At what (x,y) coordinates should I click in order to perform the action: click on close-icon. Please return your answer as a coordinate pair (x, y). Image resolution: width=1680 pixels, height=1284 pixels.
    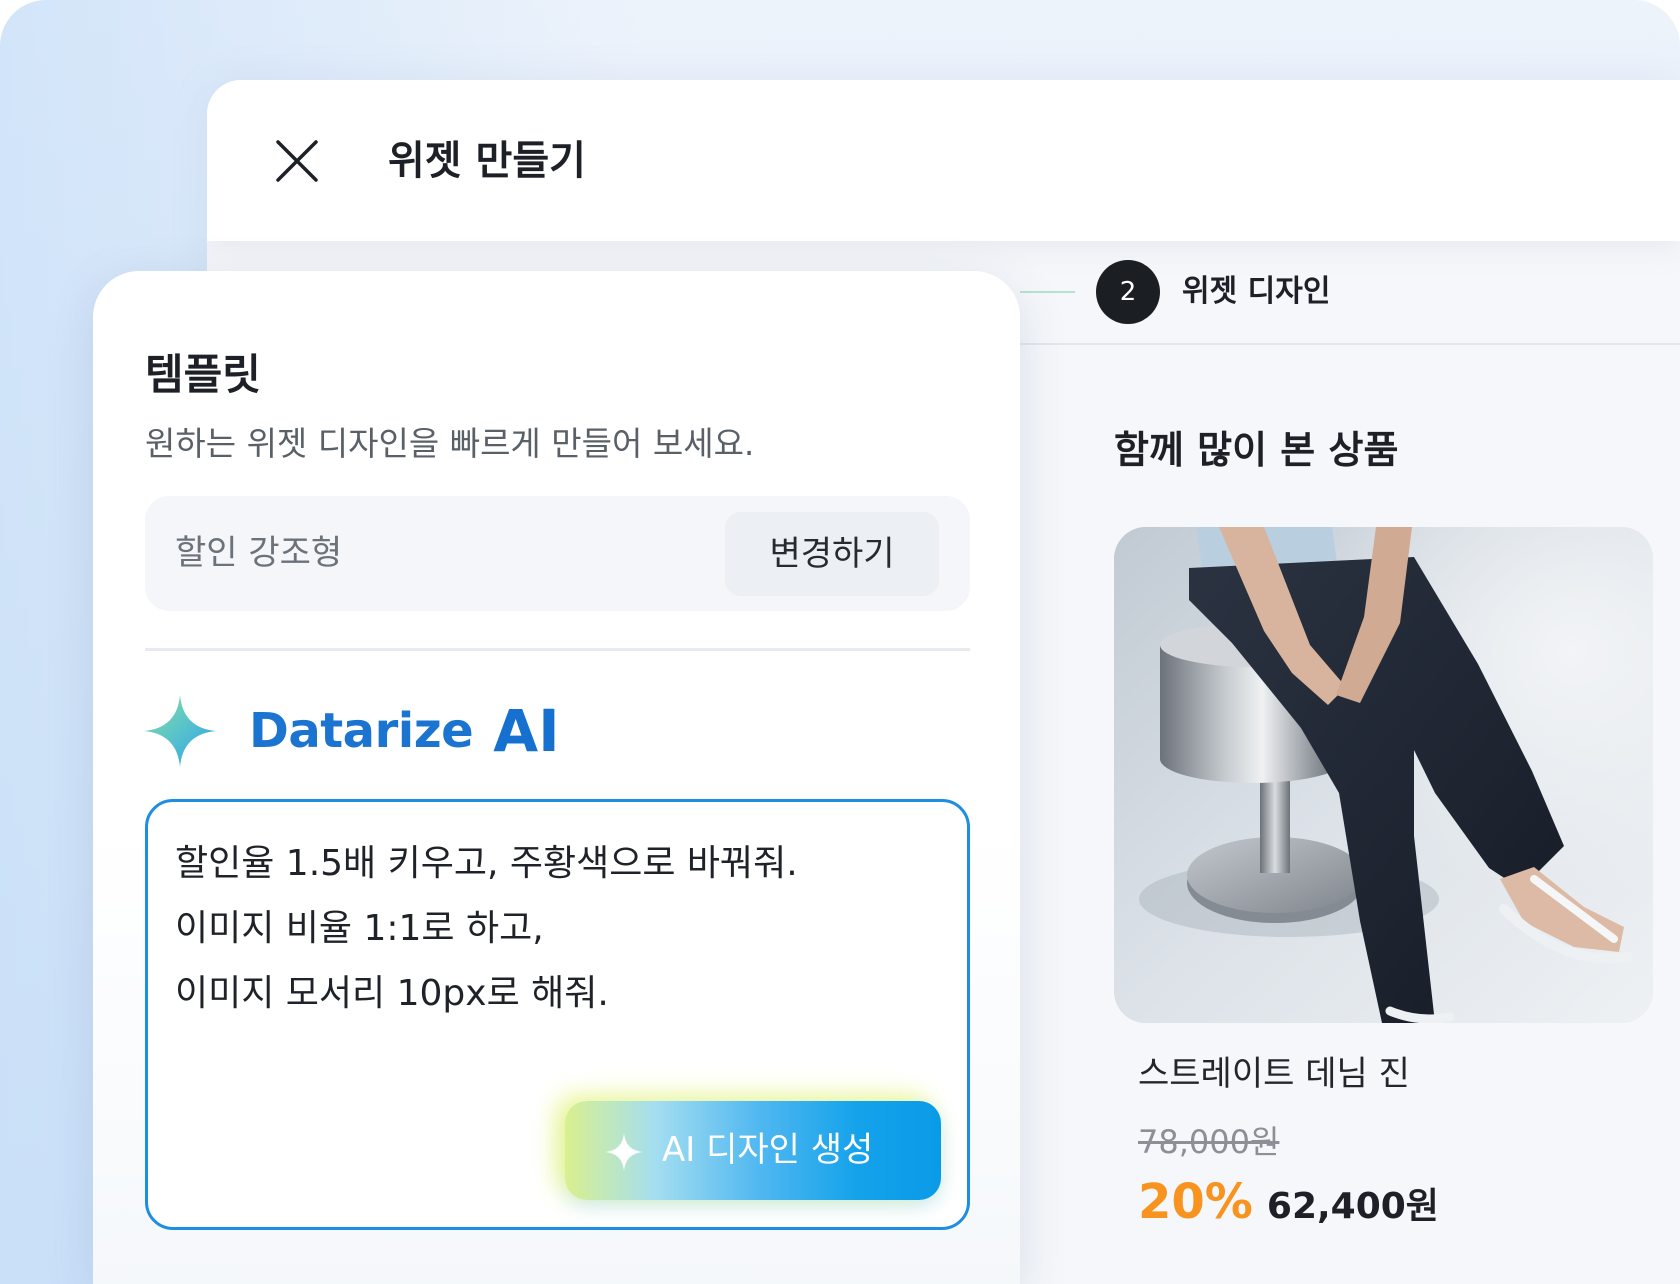
    Looking at the image, I should click on (297, 161).